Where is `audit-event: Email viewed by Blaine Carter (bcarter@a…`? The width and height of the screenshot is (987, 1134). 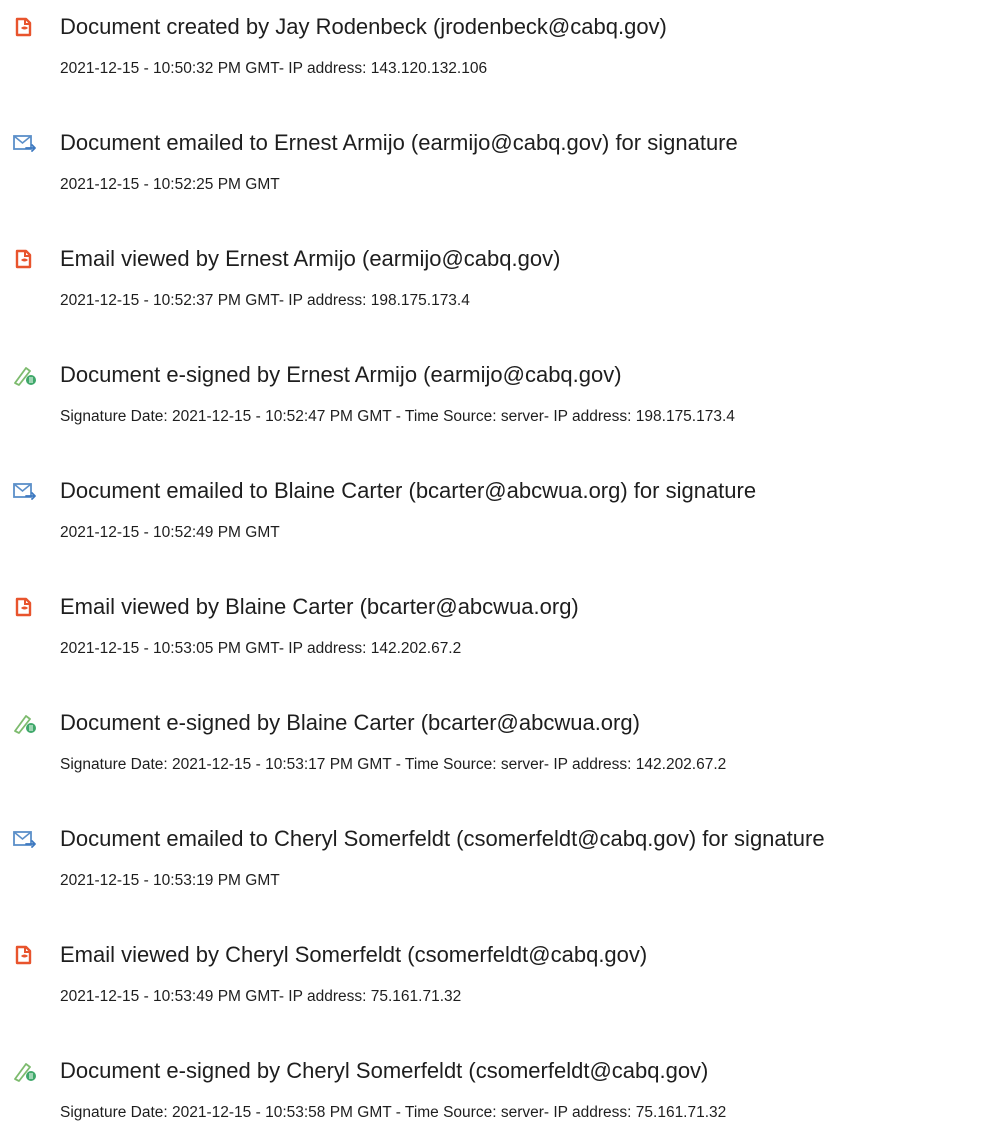
audit-event: Email viewed by Blaine Carter (bcarter@a… is located at coordinates (493, 630).